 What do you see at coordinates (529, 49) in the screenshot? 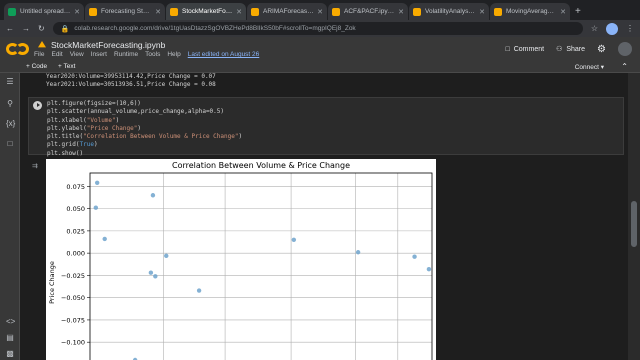
I see `comment-label: Comment` at bounding box center [529, 49].